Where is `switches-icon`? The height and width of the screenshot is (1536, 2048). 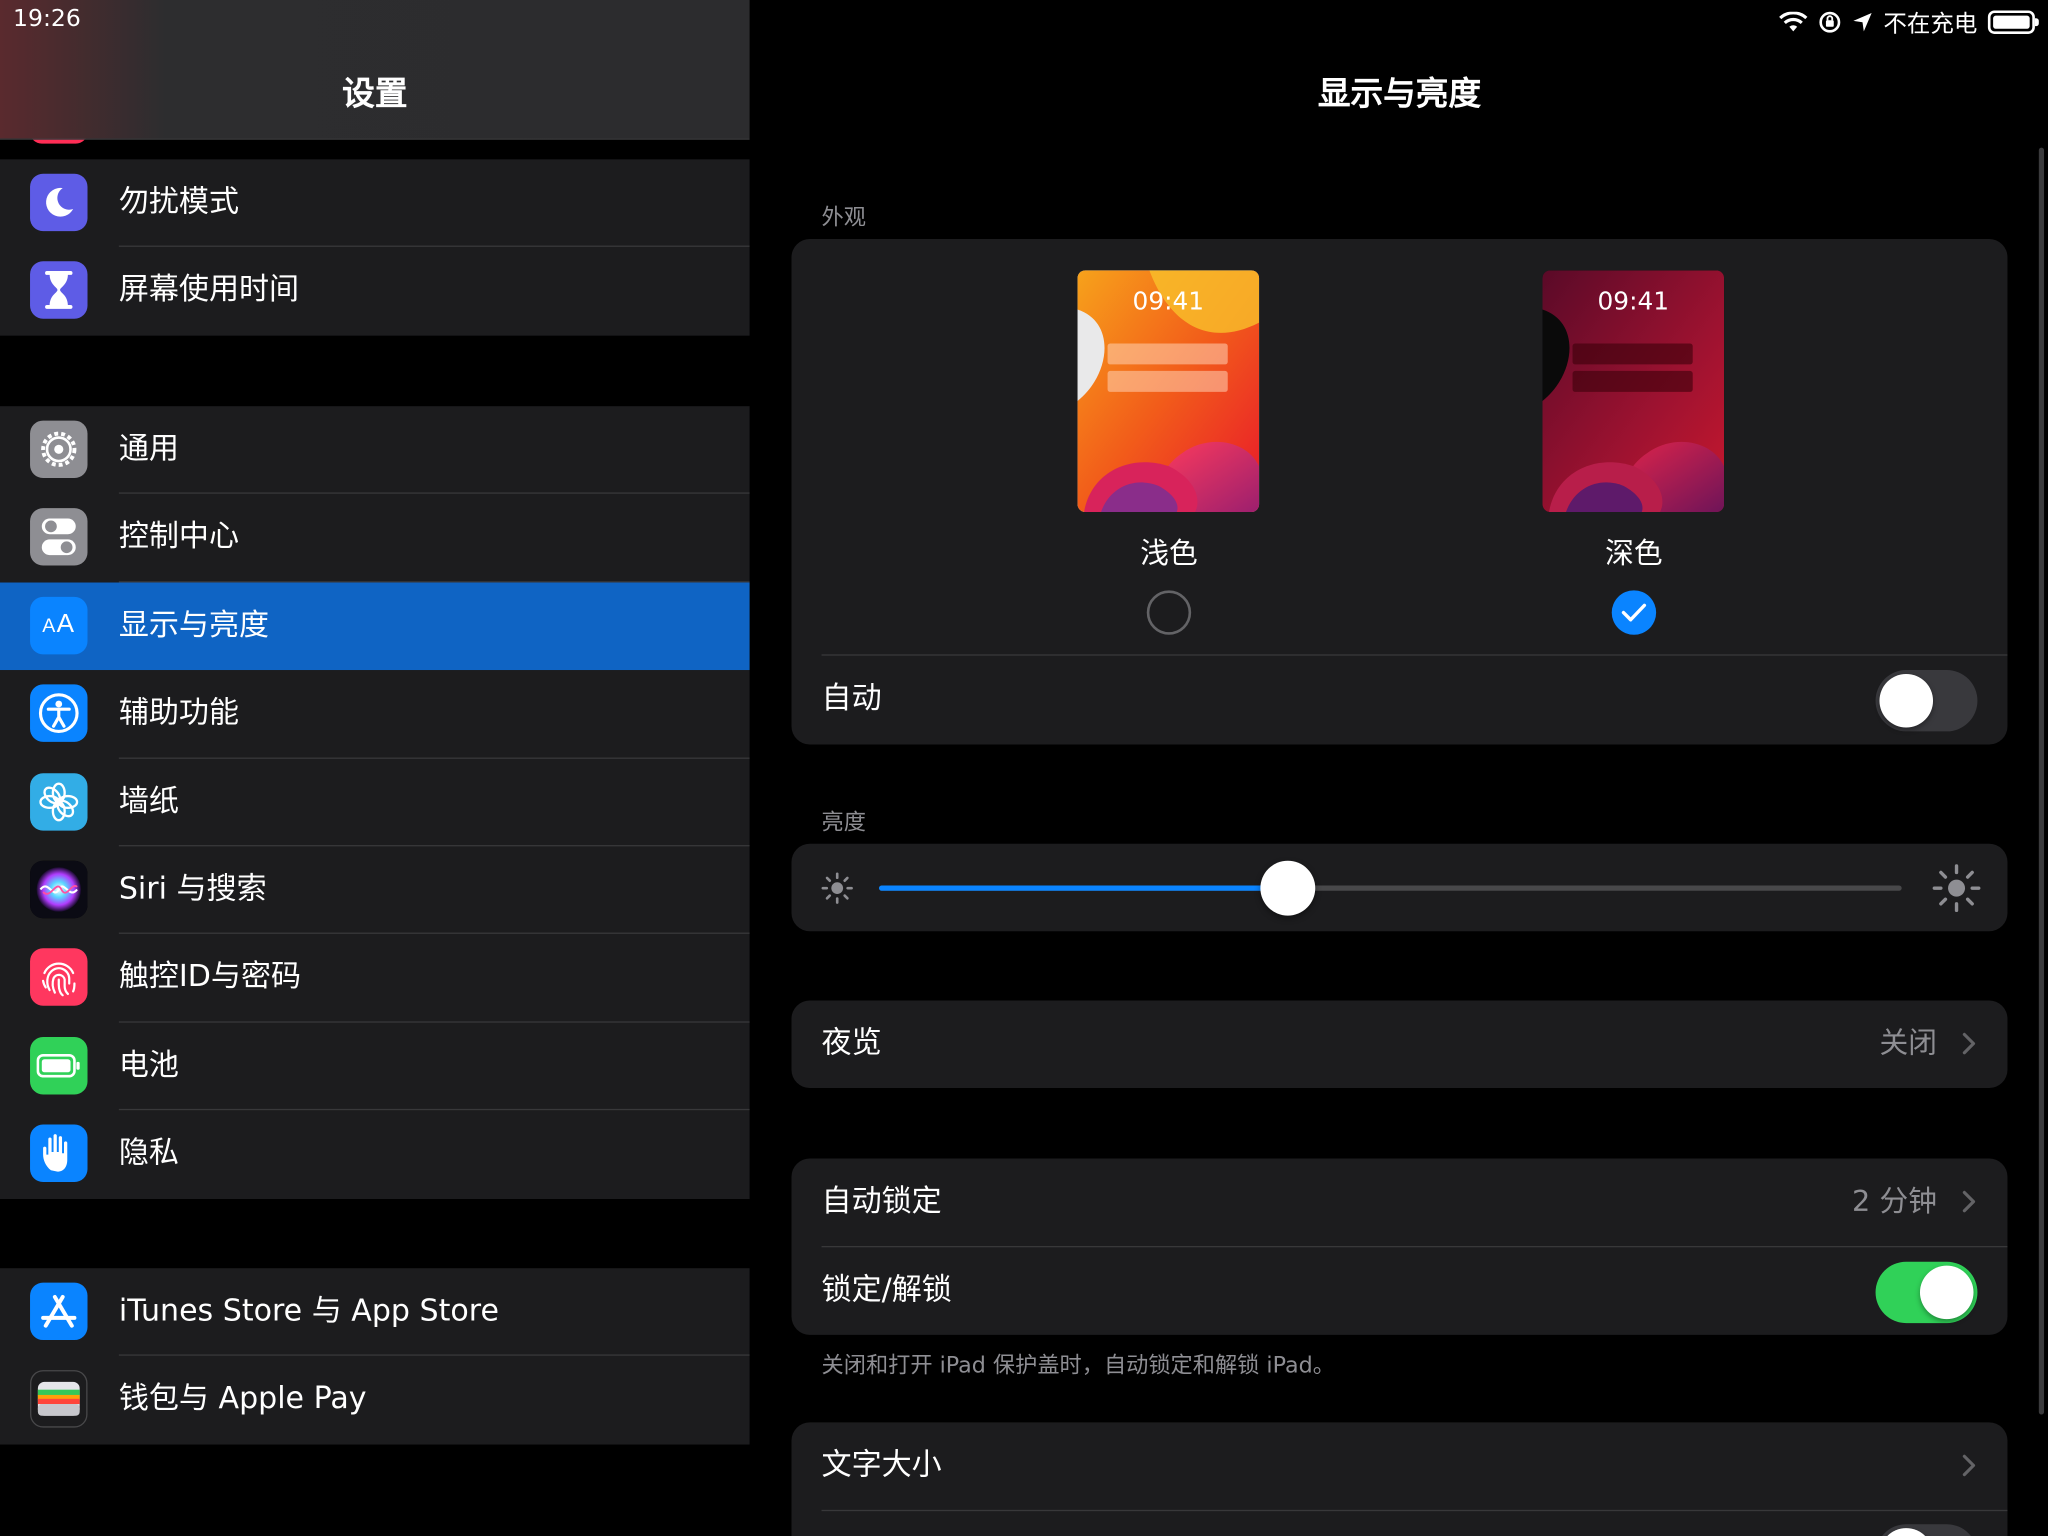 switches-icon is located at coordinates (59, 537).